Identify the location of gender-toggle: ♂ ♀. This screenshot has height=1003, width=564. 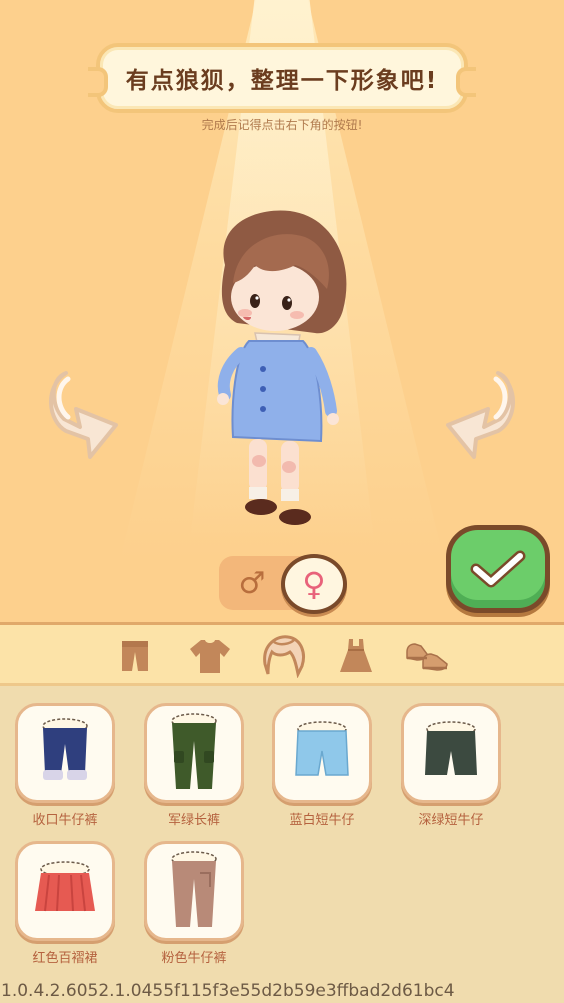
(283, 584).